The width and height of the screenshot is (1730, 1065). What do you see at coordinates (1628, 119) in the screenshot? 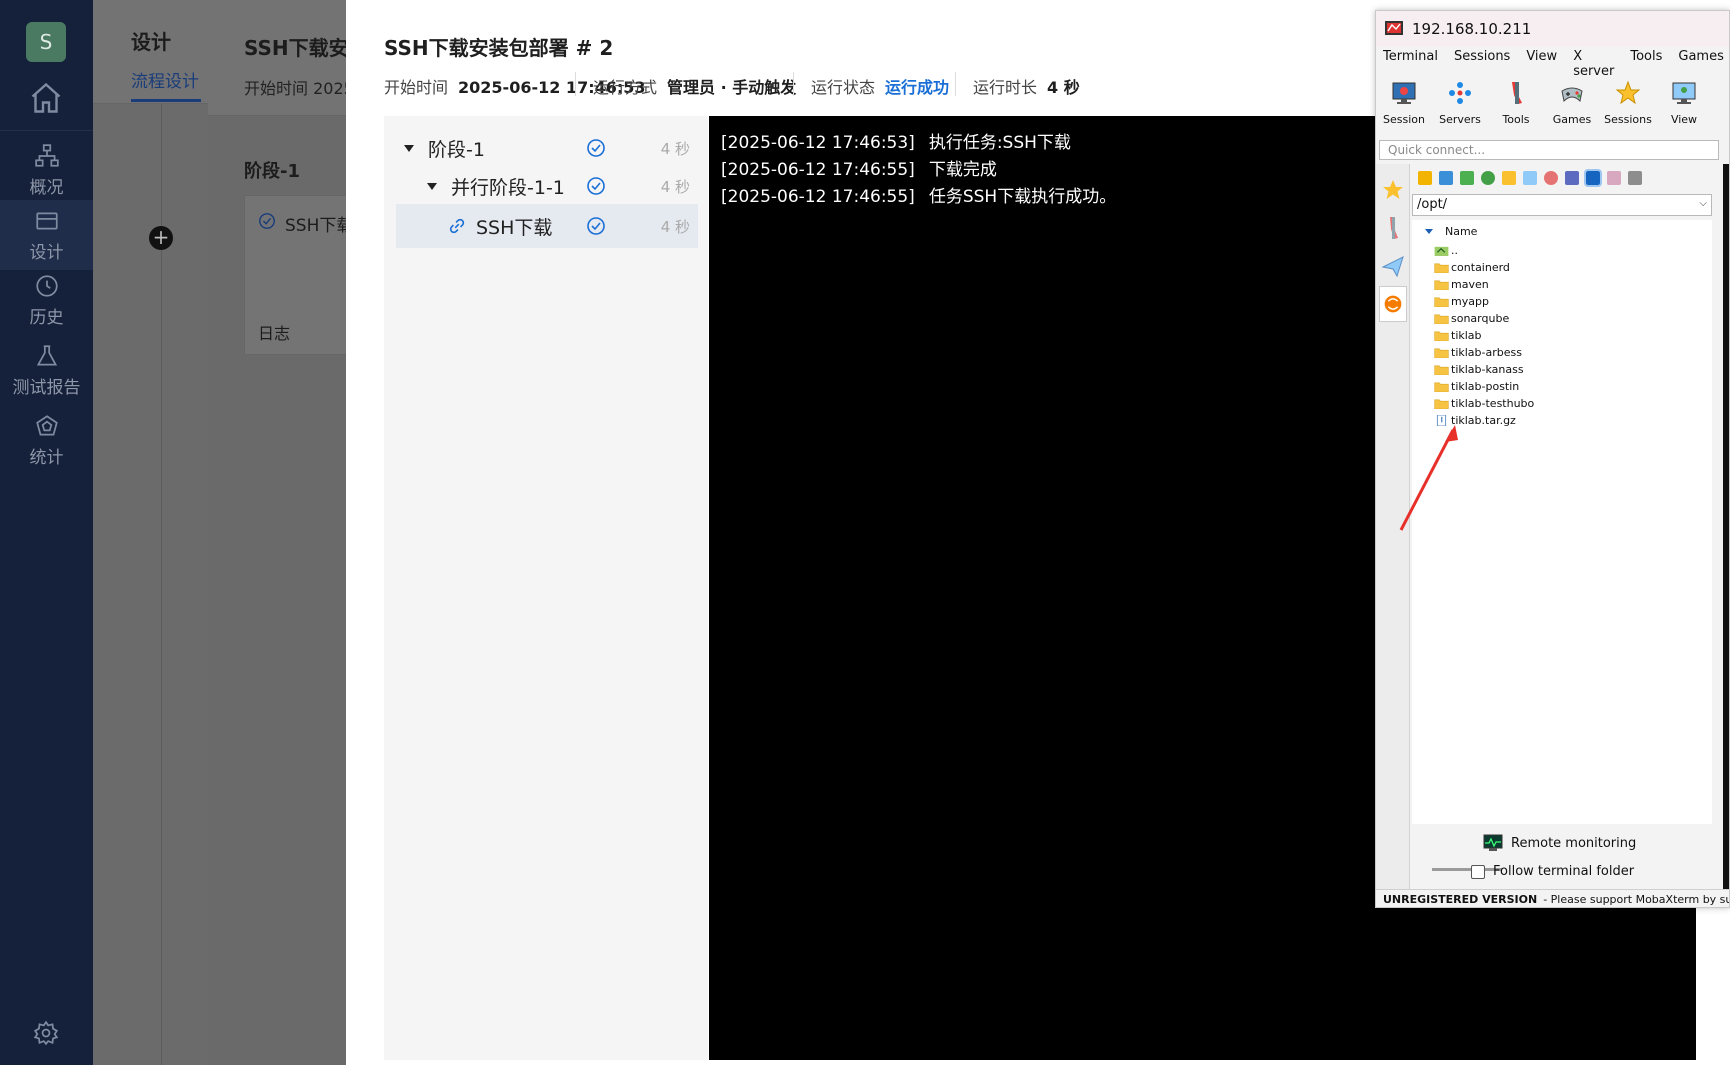
I see `toolbar-label: Sessions` at bounding box center [1628, 119].